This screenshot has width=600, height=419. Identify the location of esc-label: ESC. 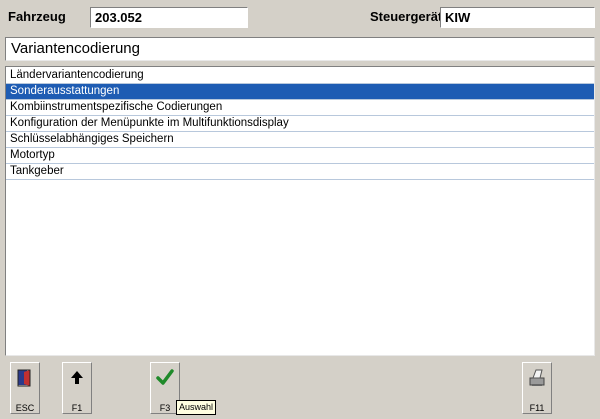
(25, 408).